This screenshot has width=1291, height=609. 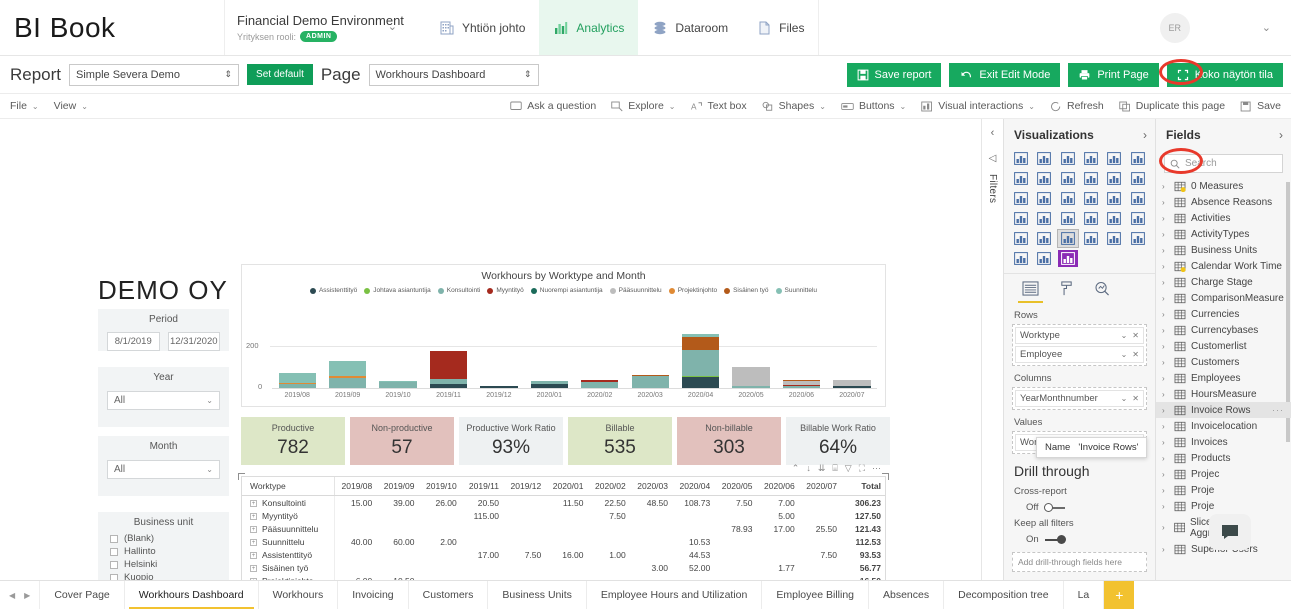 I want to click on user-menu-chevron-down-icon: ⌄, so click(x=1266, y=27).